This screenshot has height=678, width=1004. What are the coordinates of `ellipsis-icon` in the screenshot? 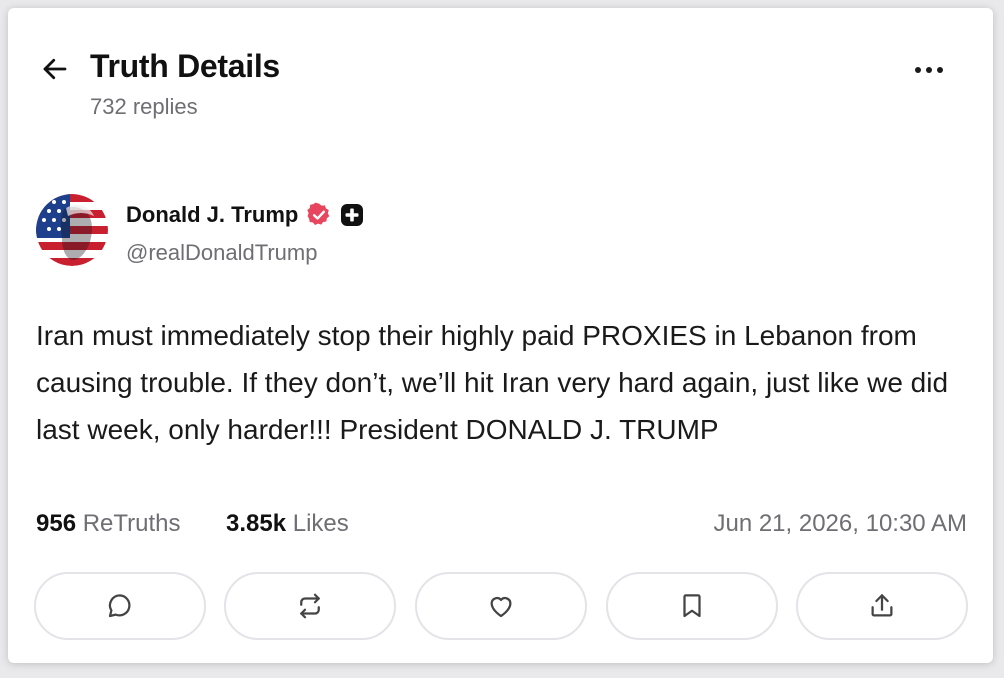 It's located at (929, 70).